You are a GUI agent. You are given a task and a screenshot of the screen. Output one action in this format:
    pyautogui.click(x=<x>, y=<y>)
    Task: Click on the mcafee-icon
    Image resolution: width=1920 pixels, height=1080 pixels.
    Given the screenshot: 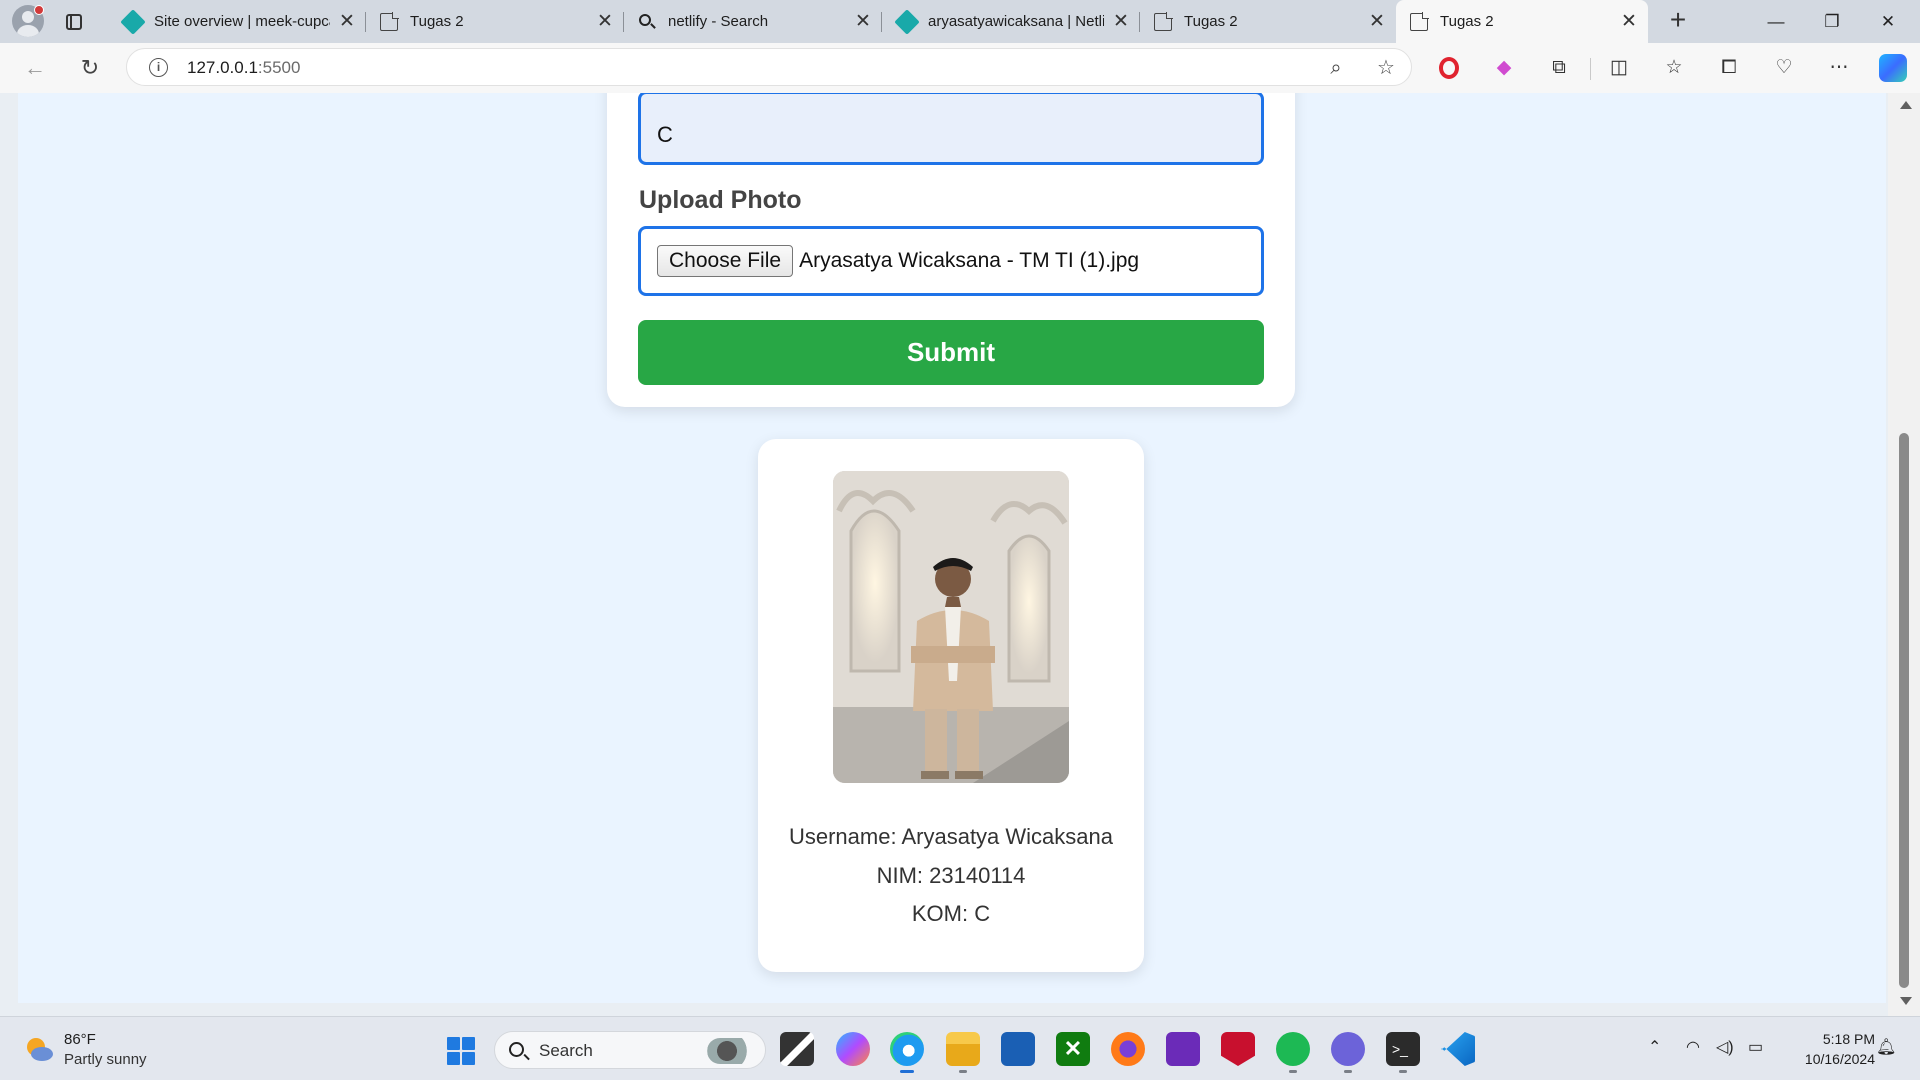 What is the action you would take?
    pyautogui.click(x=1238, y=1049)
    